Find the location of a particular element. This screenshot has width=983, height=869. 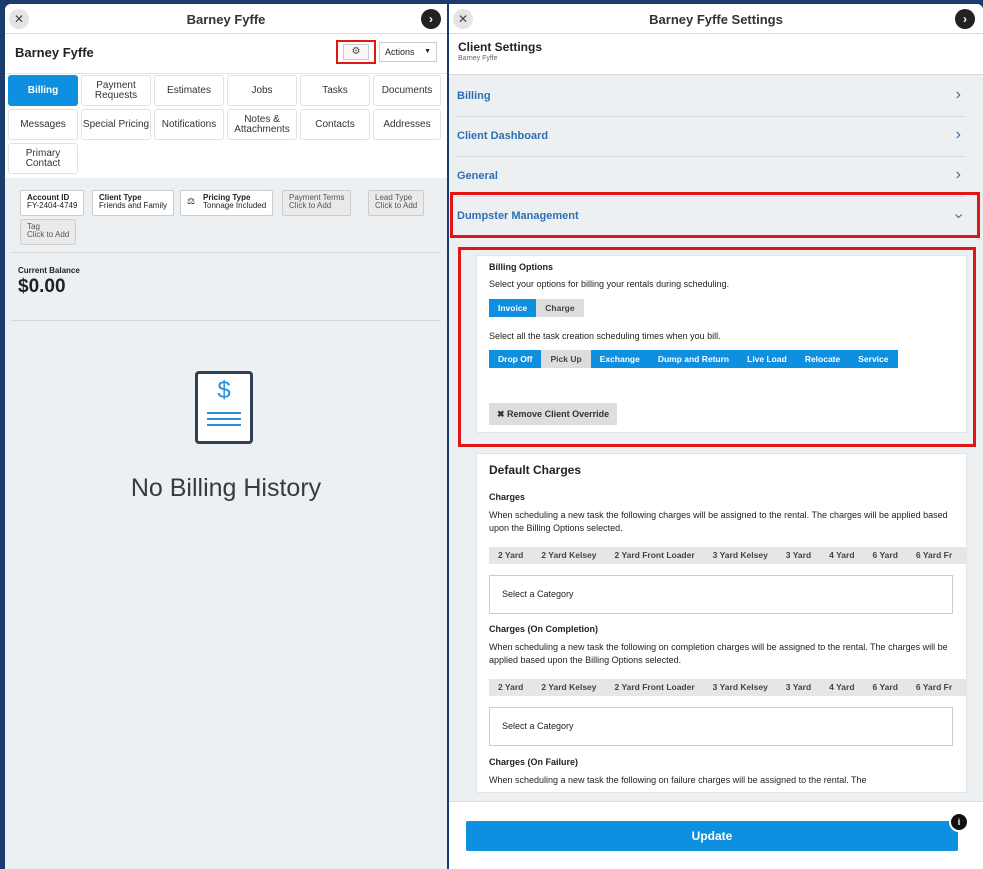

window-title: Barney Fyffe is located at coordinates (226, 19).